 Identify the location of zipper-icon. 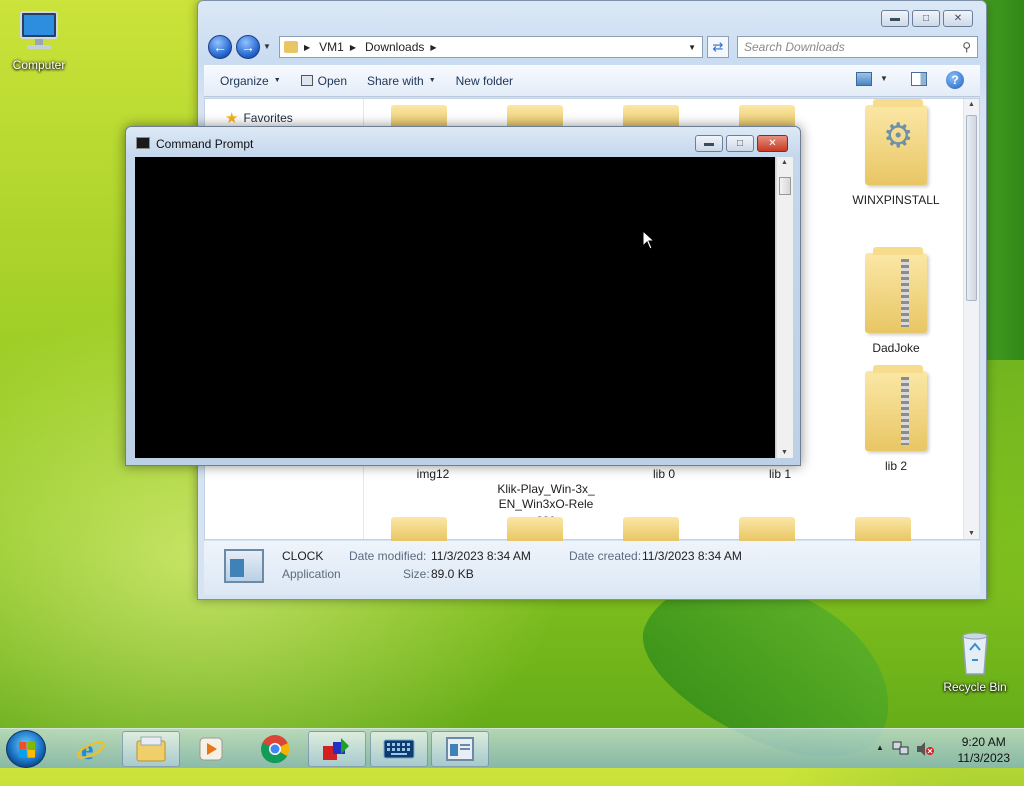
(905, 293).